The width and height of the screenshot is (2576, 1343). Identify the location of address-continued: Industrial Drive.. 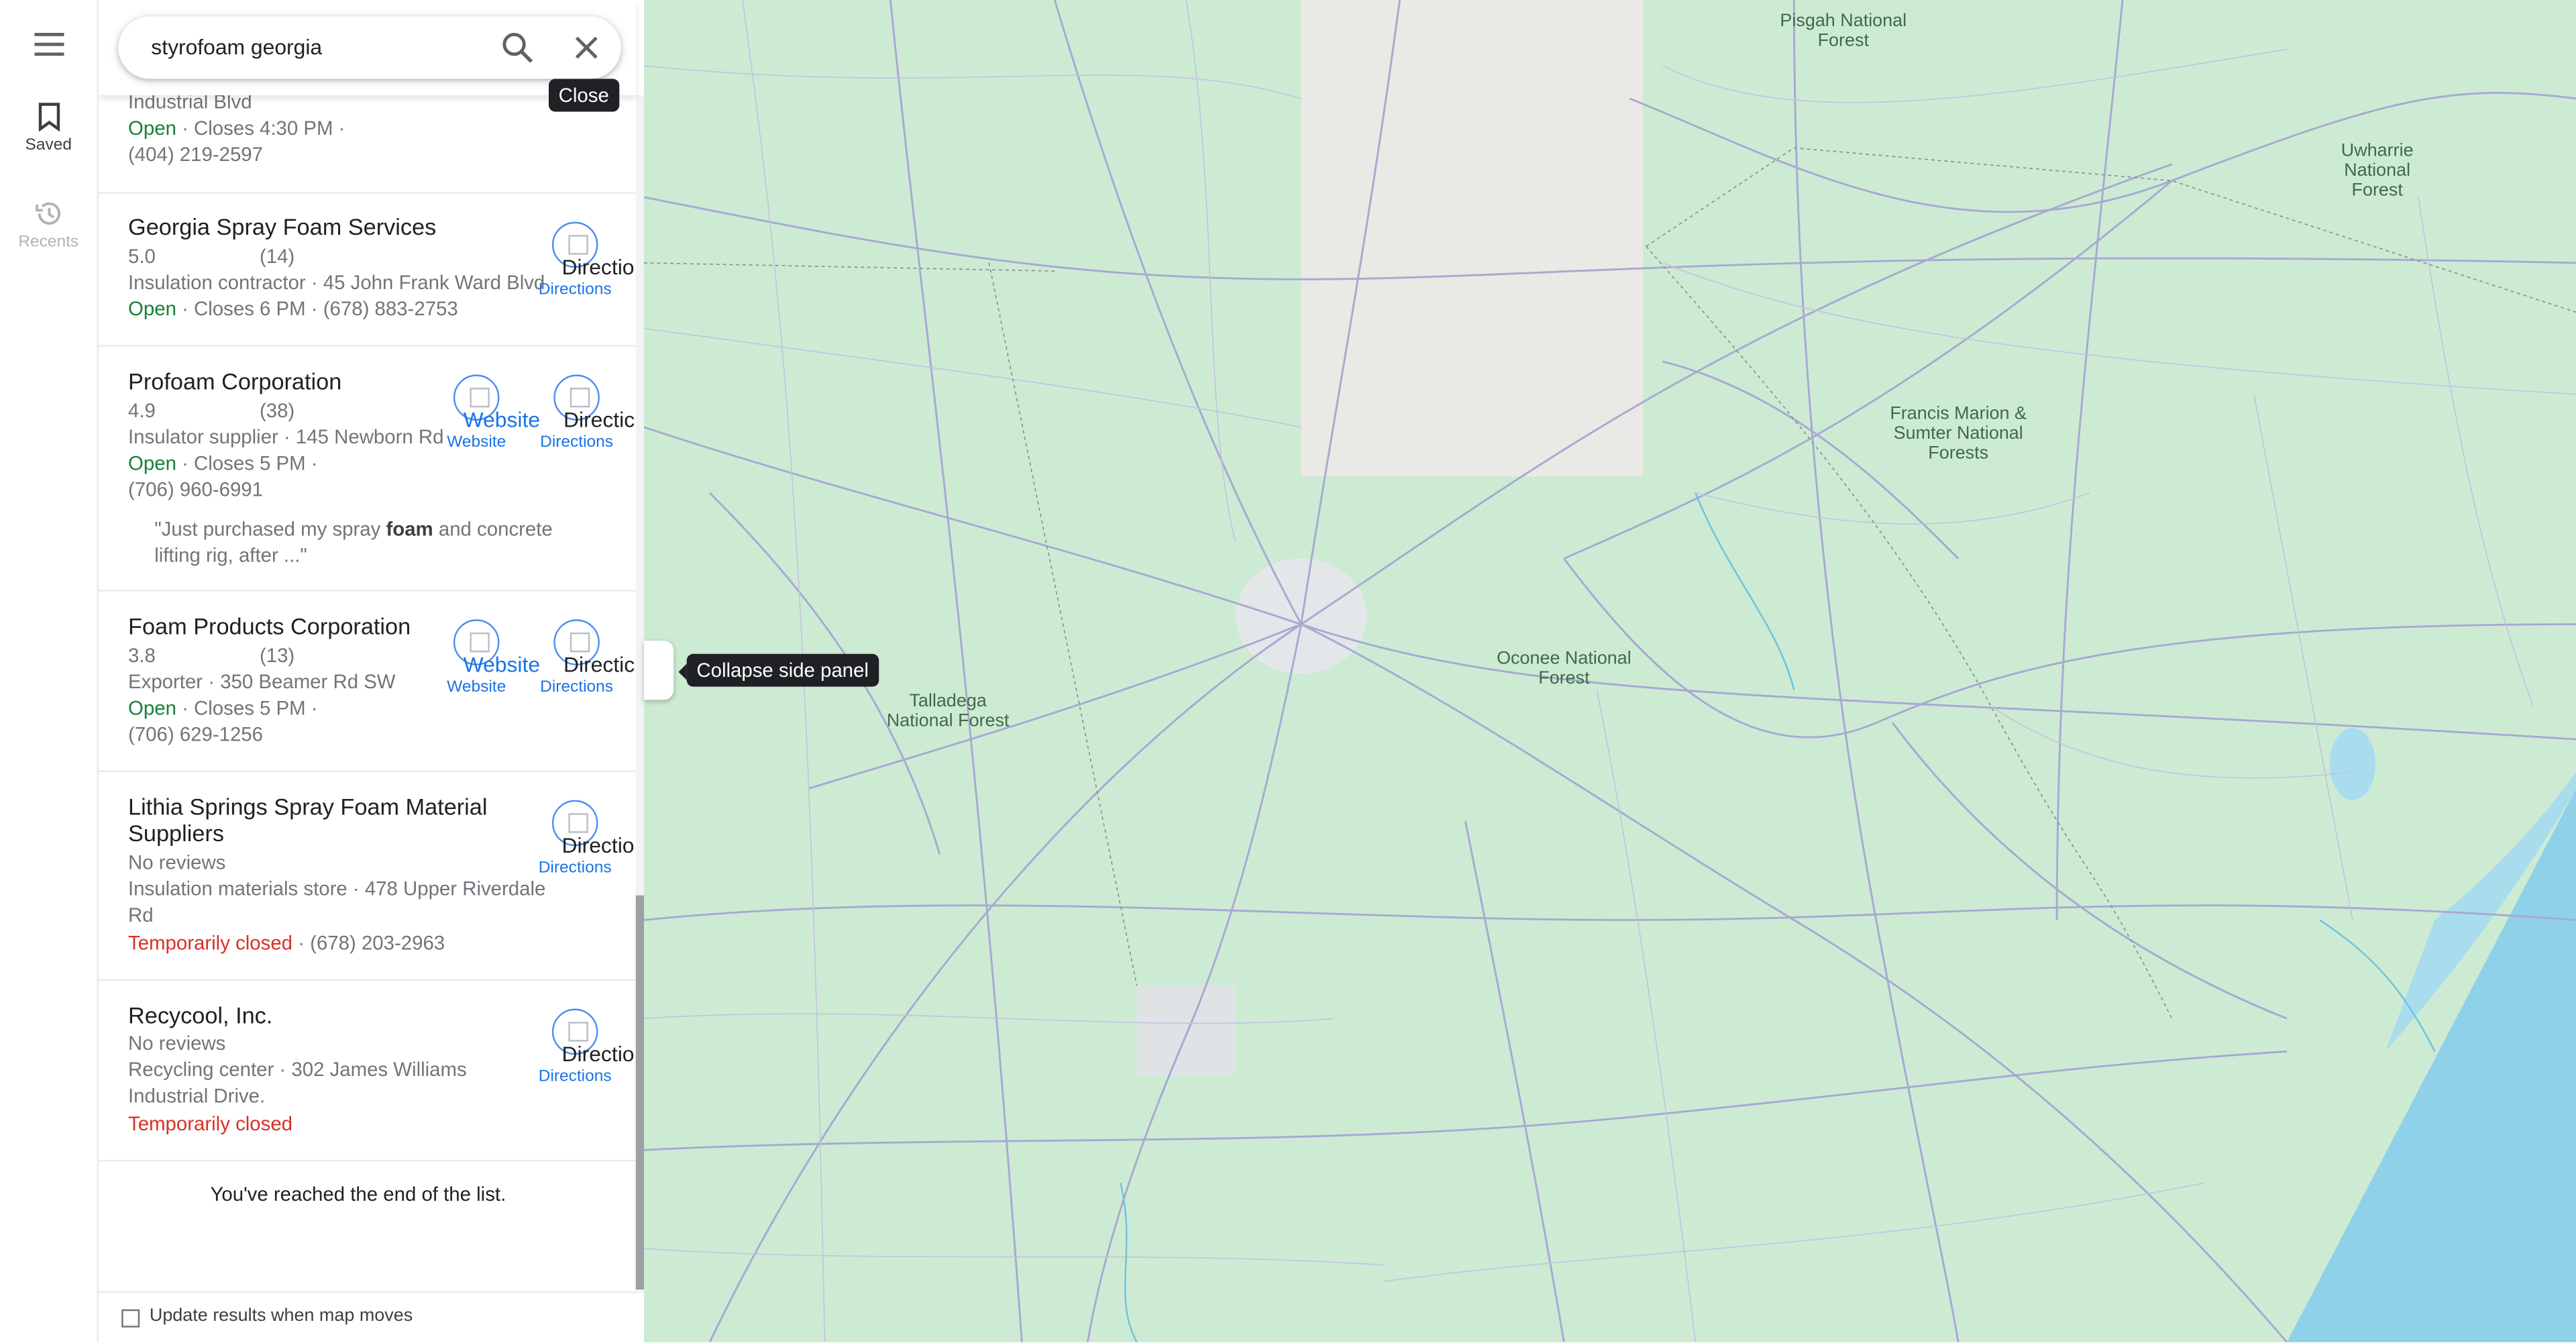
(197, 1096).